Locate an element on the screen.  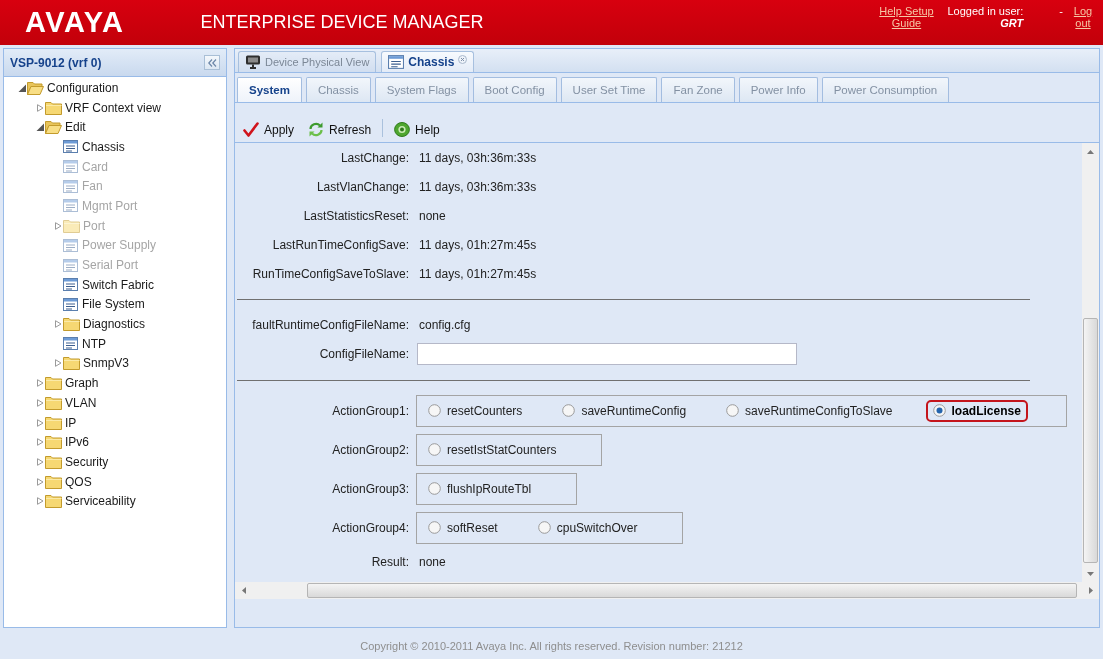
monitor-icon is located at coordinates (253, 62).